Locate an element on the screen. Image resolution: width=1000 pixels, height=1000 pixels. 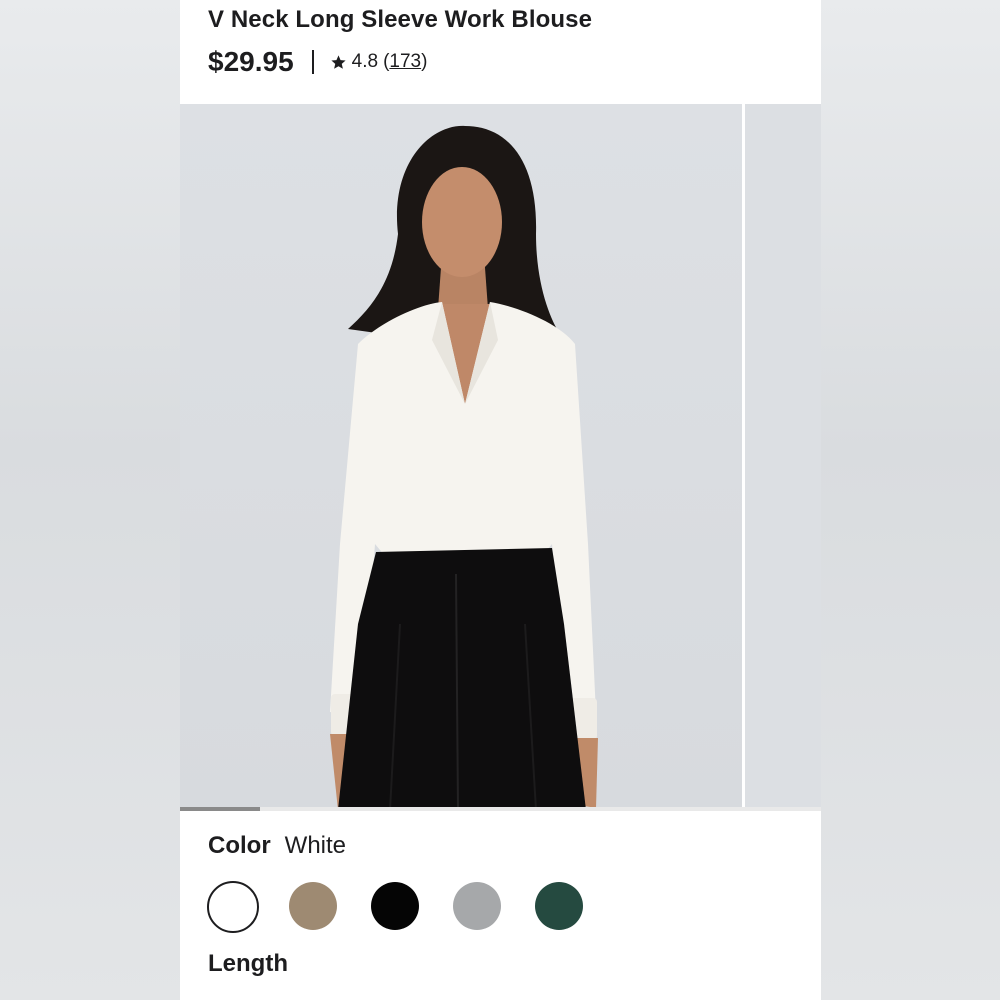
length-label: Length is located at coordinates (248, 963).